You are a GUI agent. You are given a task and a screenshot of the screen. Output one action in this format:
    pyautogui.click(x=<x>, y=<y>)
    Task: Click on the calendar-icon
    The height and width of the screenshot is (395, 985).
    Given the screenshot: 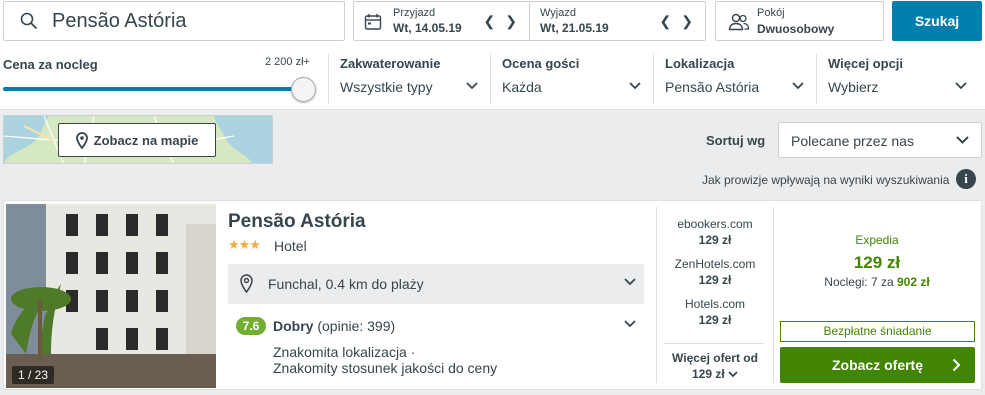 What is the action you would take?
    pyautogui.click(x=373, y=22)
    